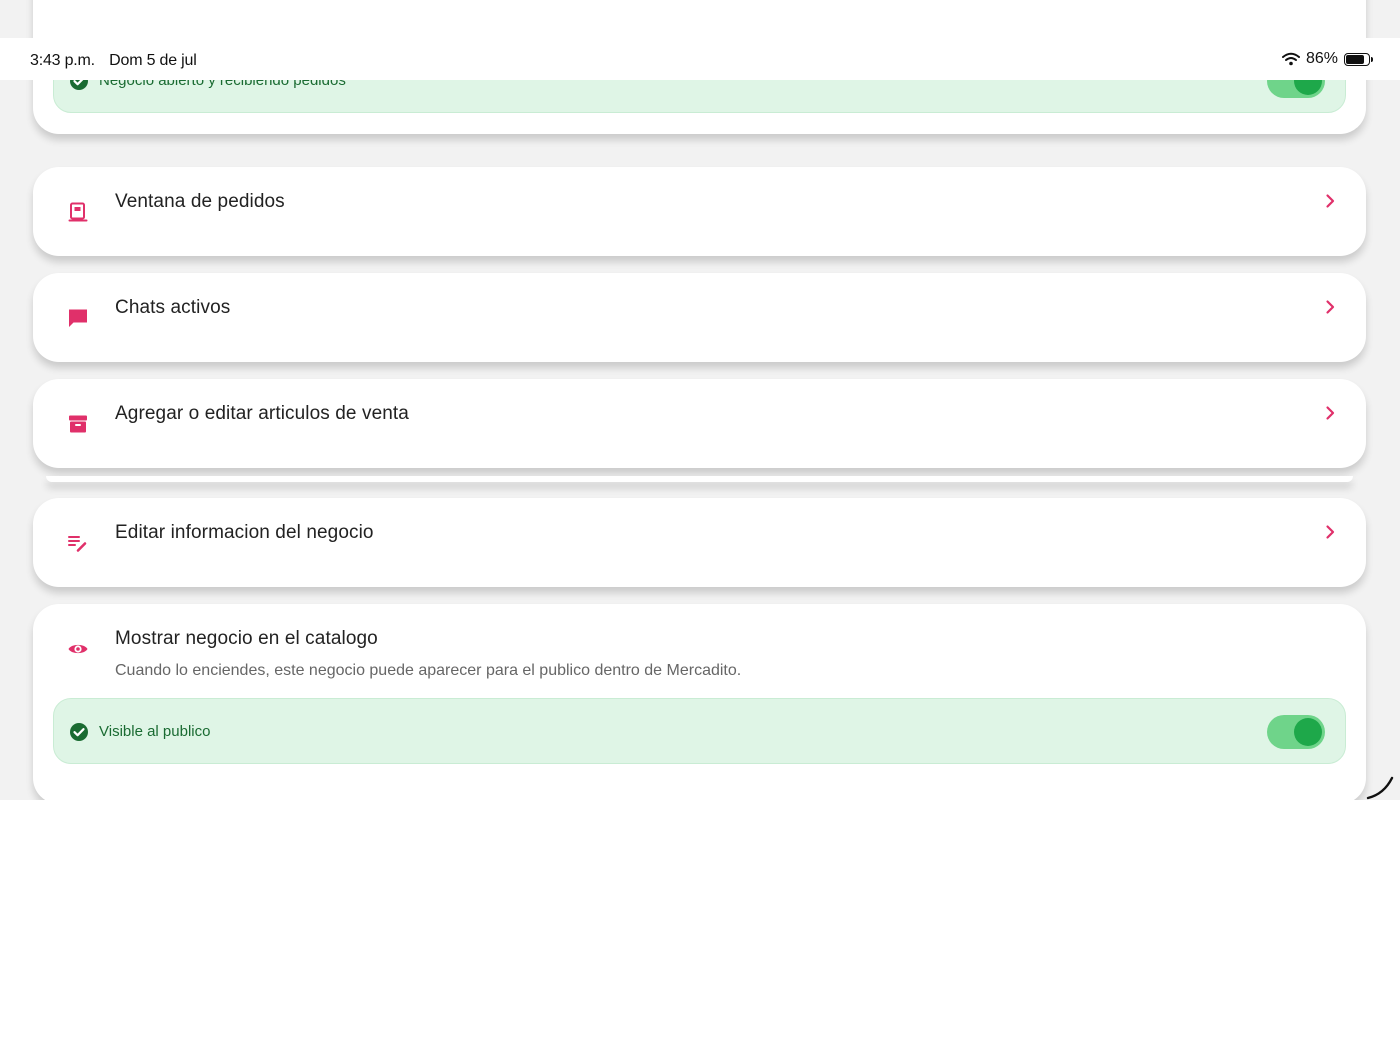 Image resolution: width=1400 pixels, height=1049 pixels. Describe the element at coordinates (699, 479) in the screenshot. I see `card-edge` at that location.